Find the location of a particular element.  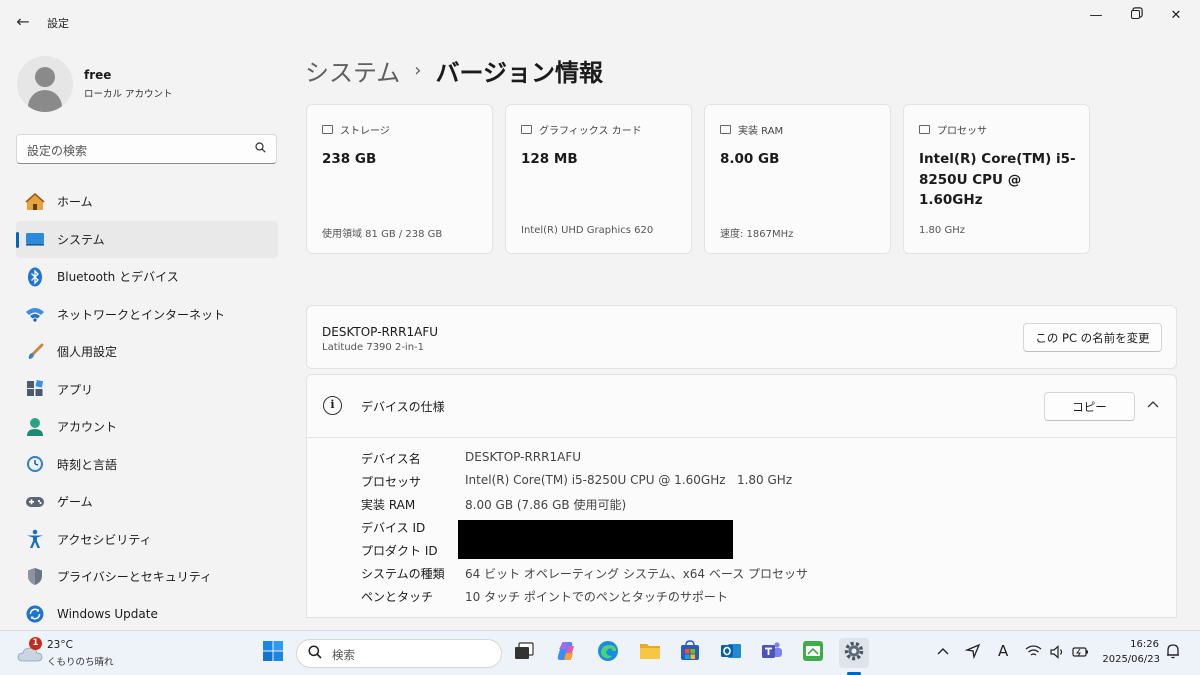

close-icon: ✕ is located at coordinates (1176, 15).